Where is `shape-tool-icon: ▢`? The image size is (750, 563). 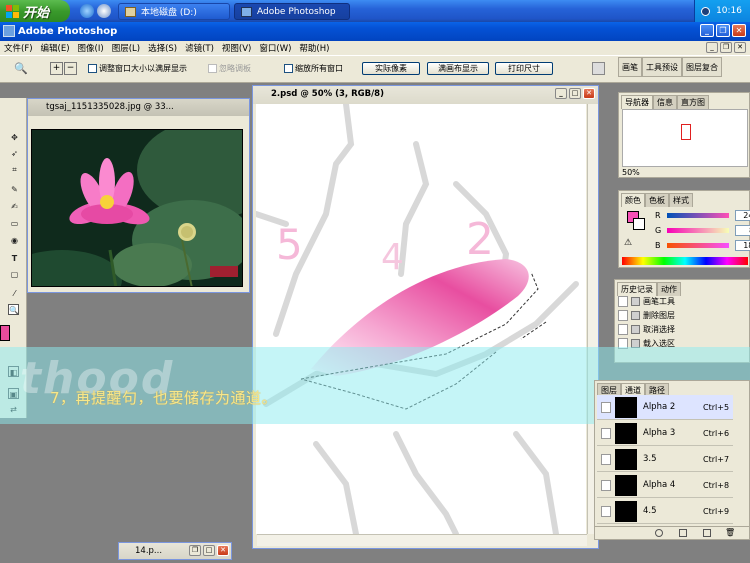
shape-tool-icon: ▢ is located at coordinates (14, 274).